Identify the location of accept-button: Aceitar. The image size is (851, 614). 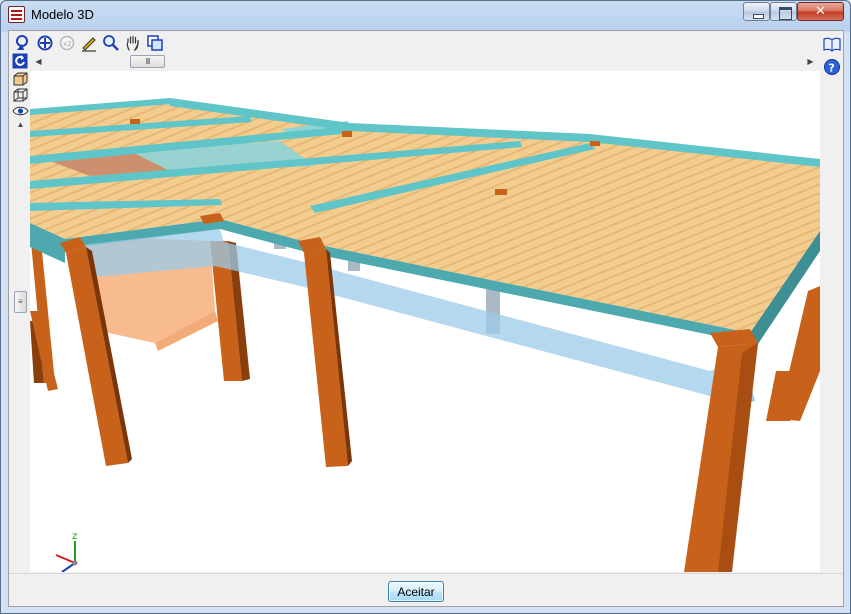
(416, 591).